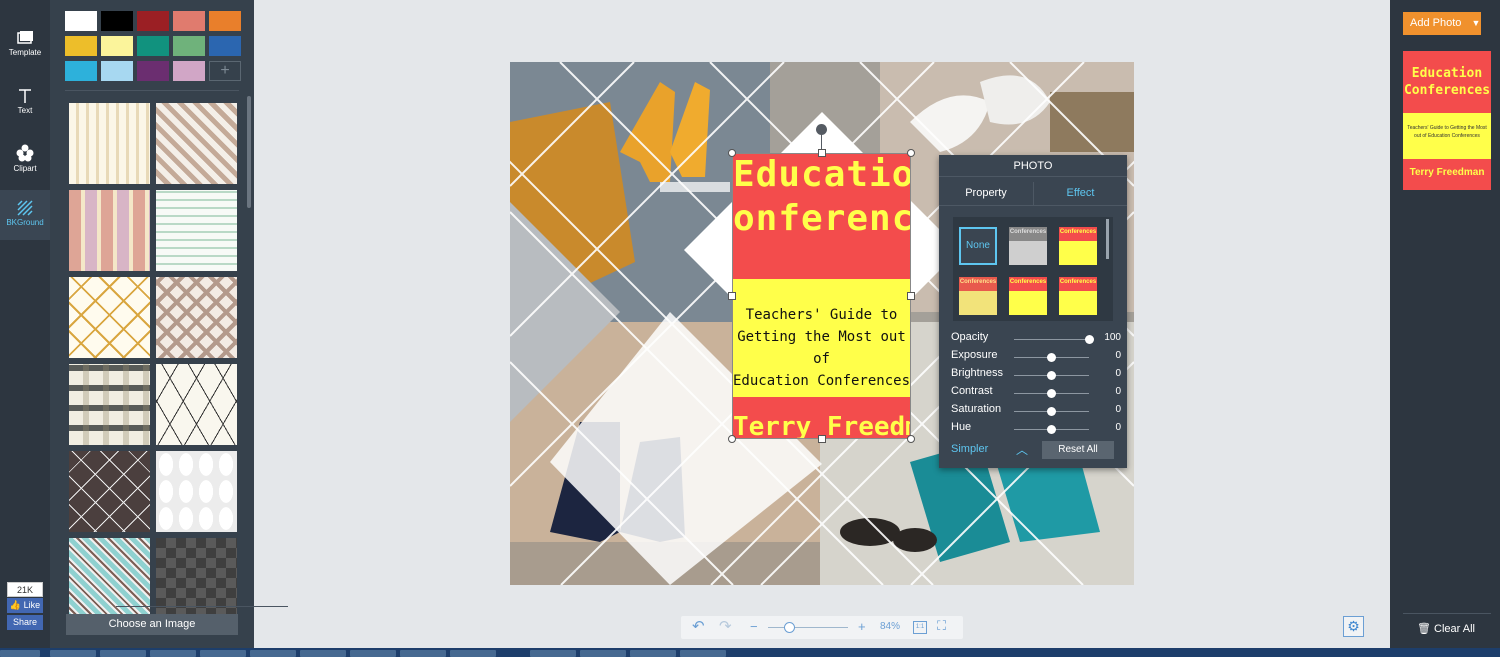 The image size is (1500, 657). I want to click on opacity-slider: Opacity 100, so click(1036, 339).